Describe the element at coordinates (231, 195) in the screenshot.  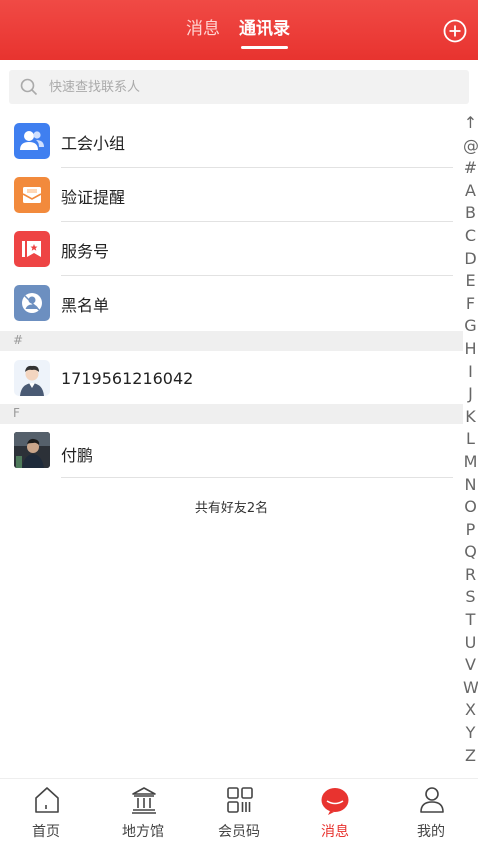
I see `list-item-verify-reminder: 验证提醒` at that location.